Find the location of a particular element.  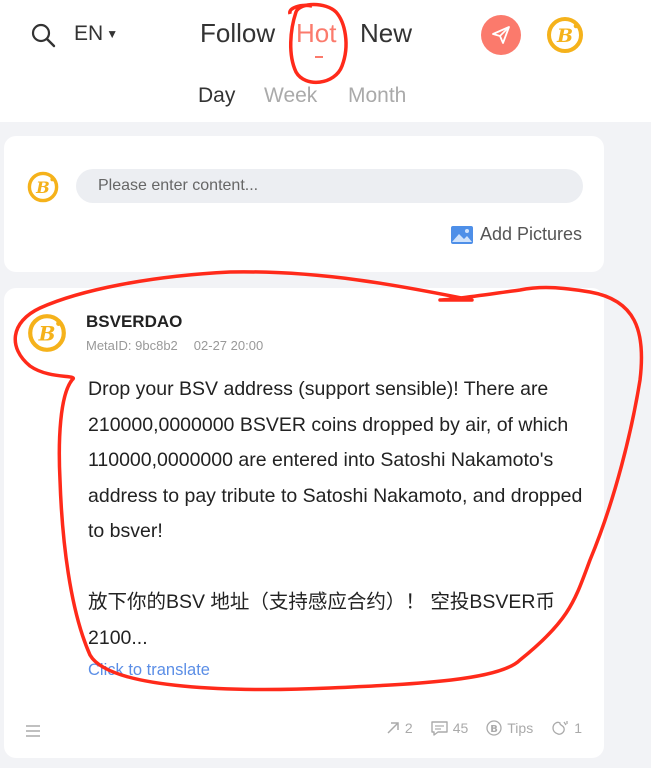

tab-day: Day is located at coordinates (216, 96).